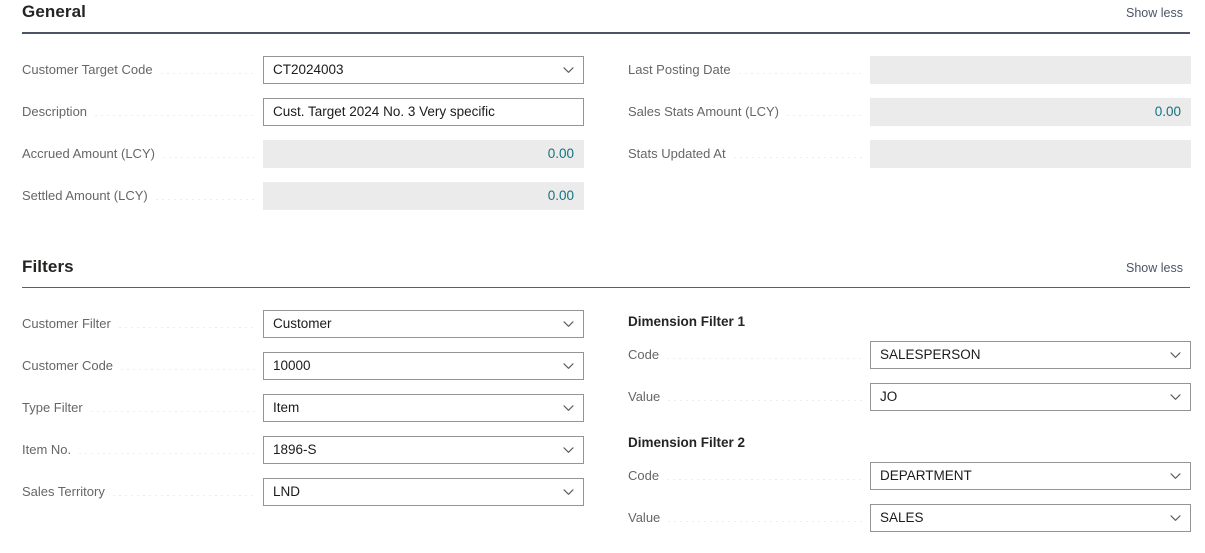  Describe the element at coordinates (63, 491) in the screenshot. I see `field-label-sales-territory: Sales Territory` at that location.